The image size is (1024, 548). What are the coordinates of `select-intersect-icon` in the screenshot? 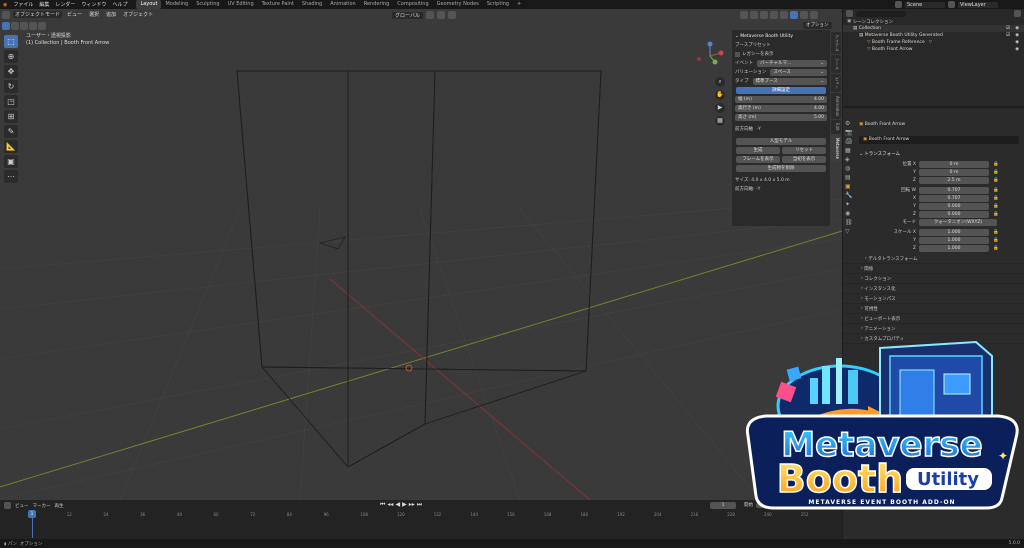 It's located at (42, 26).